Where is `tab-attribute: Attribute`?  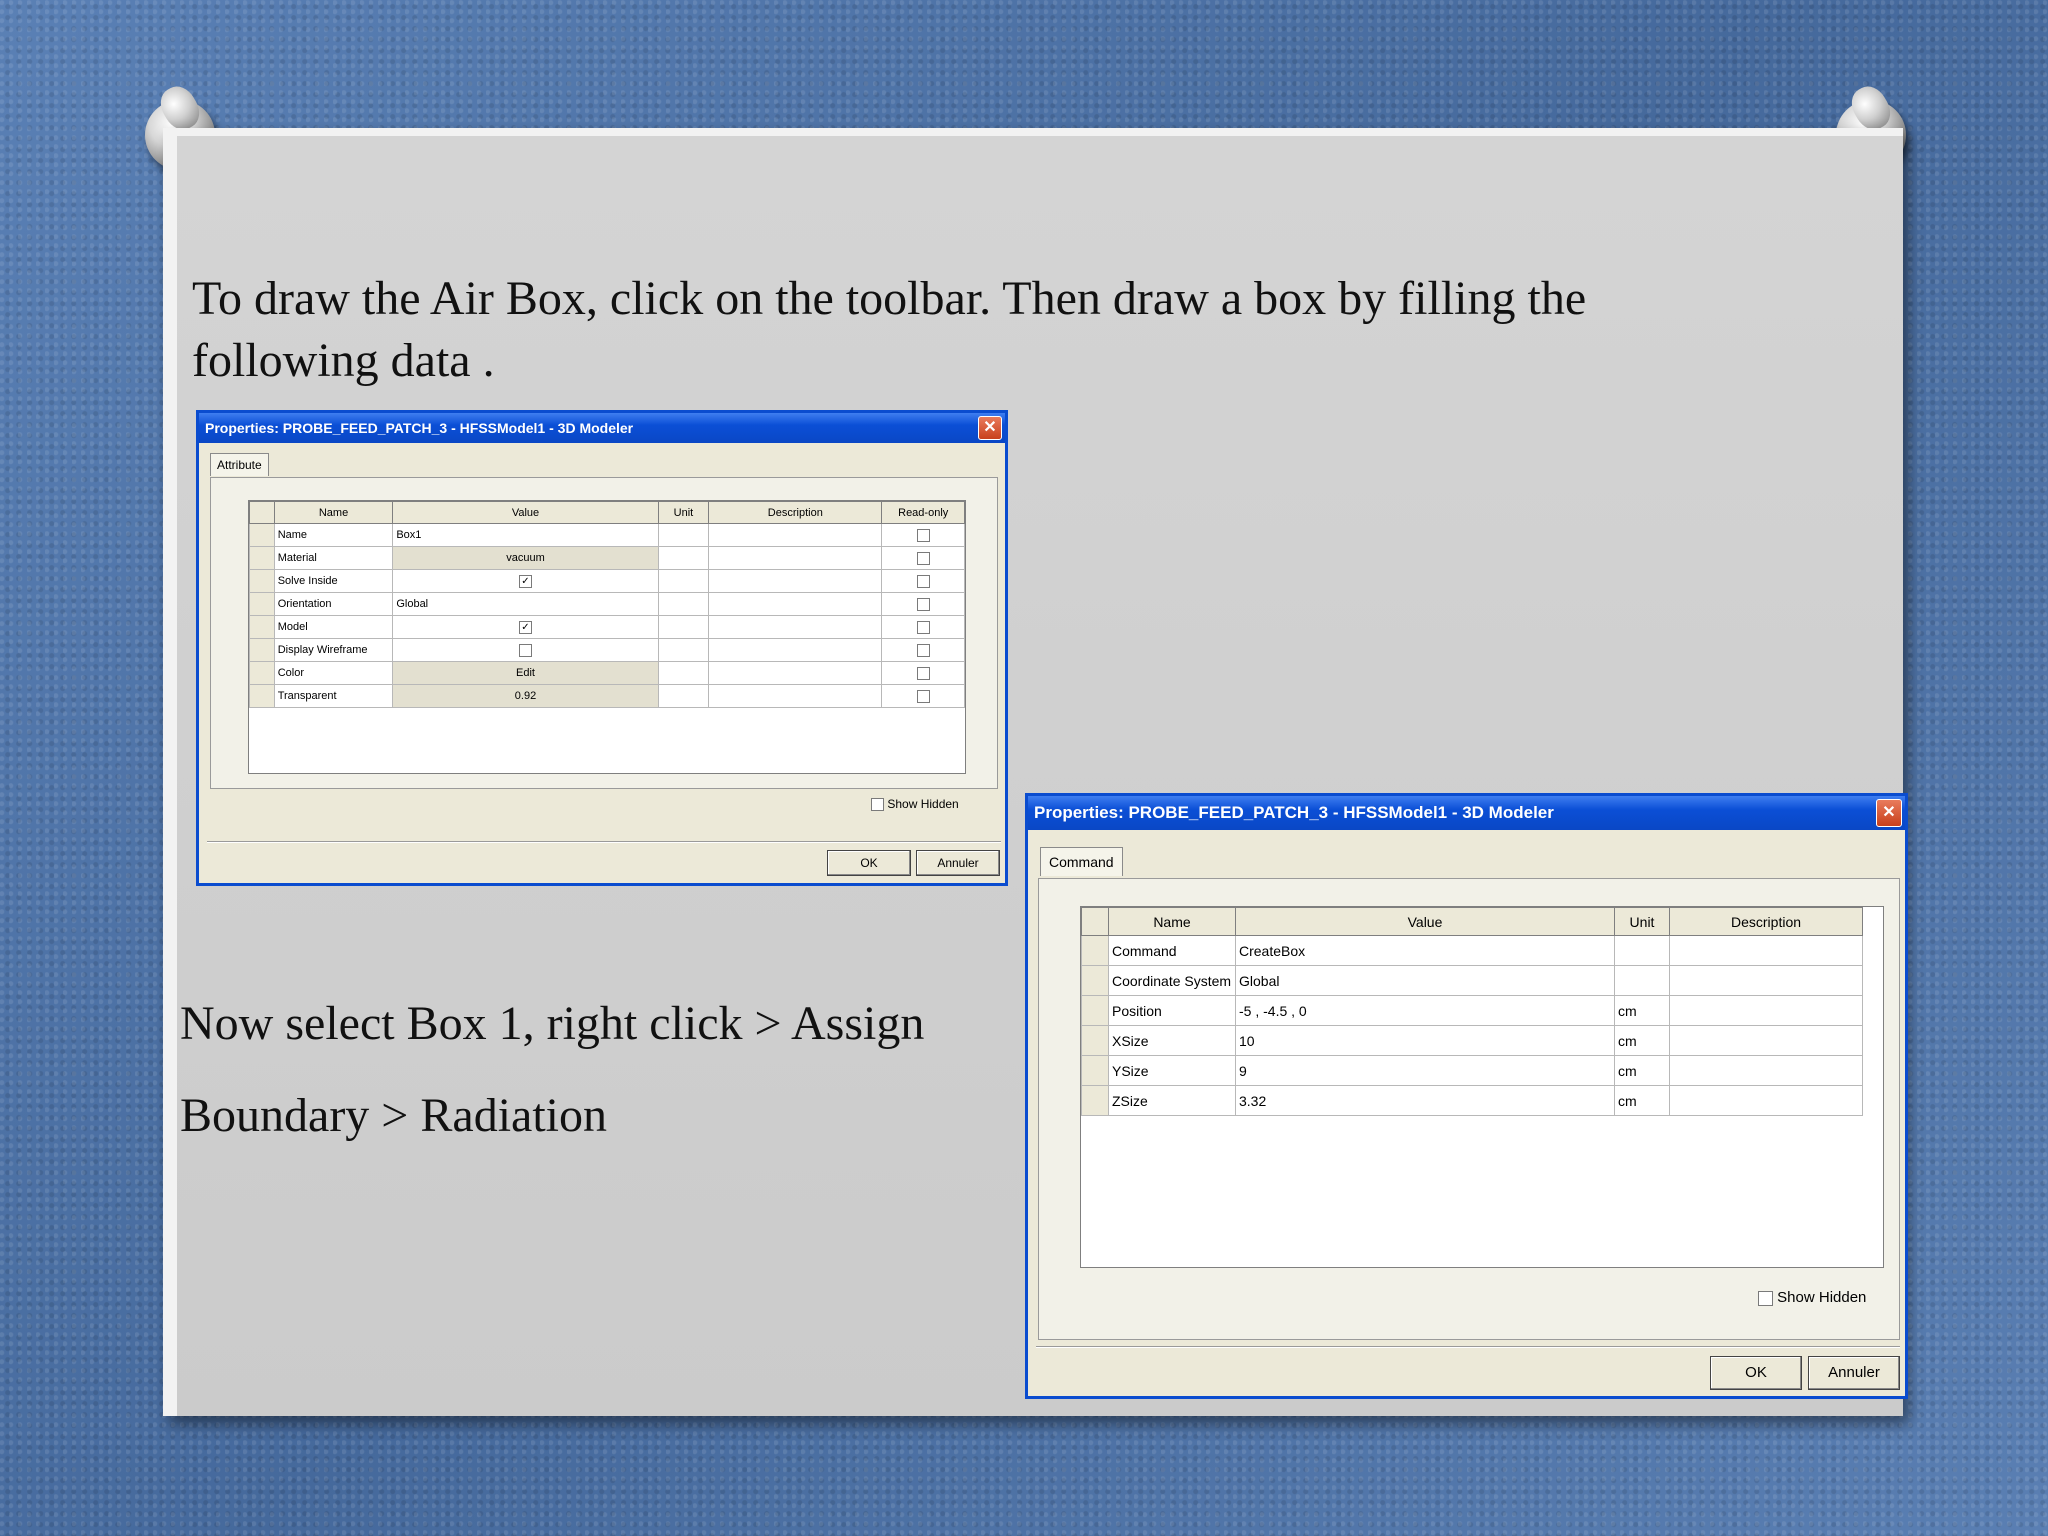
tab-attribute: Attribute is located at coordinates (239, 464).